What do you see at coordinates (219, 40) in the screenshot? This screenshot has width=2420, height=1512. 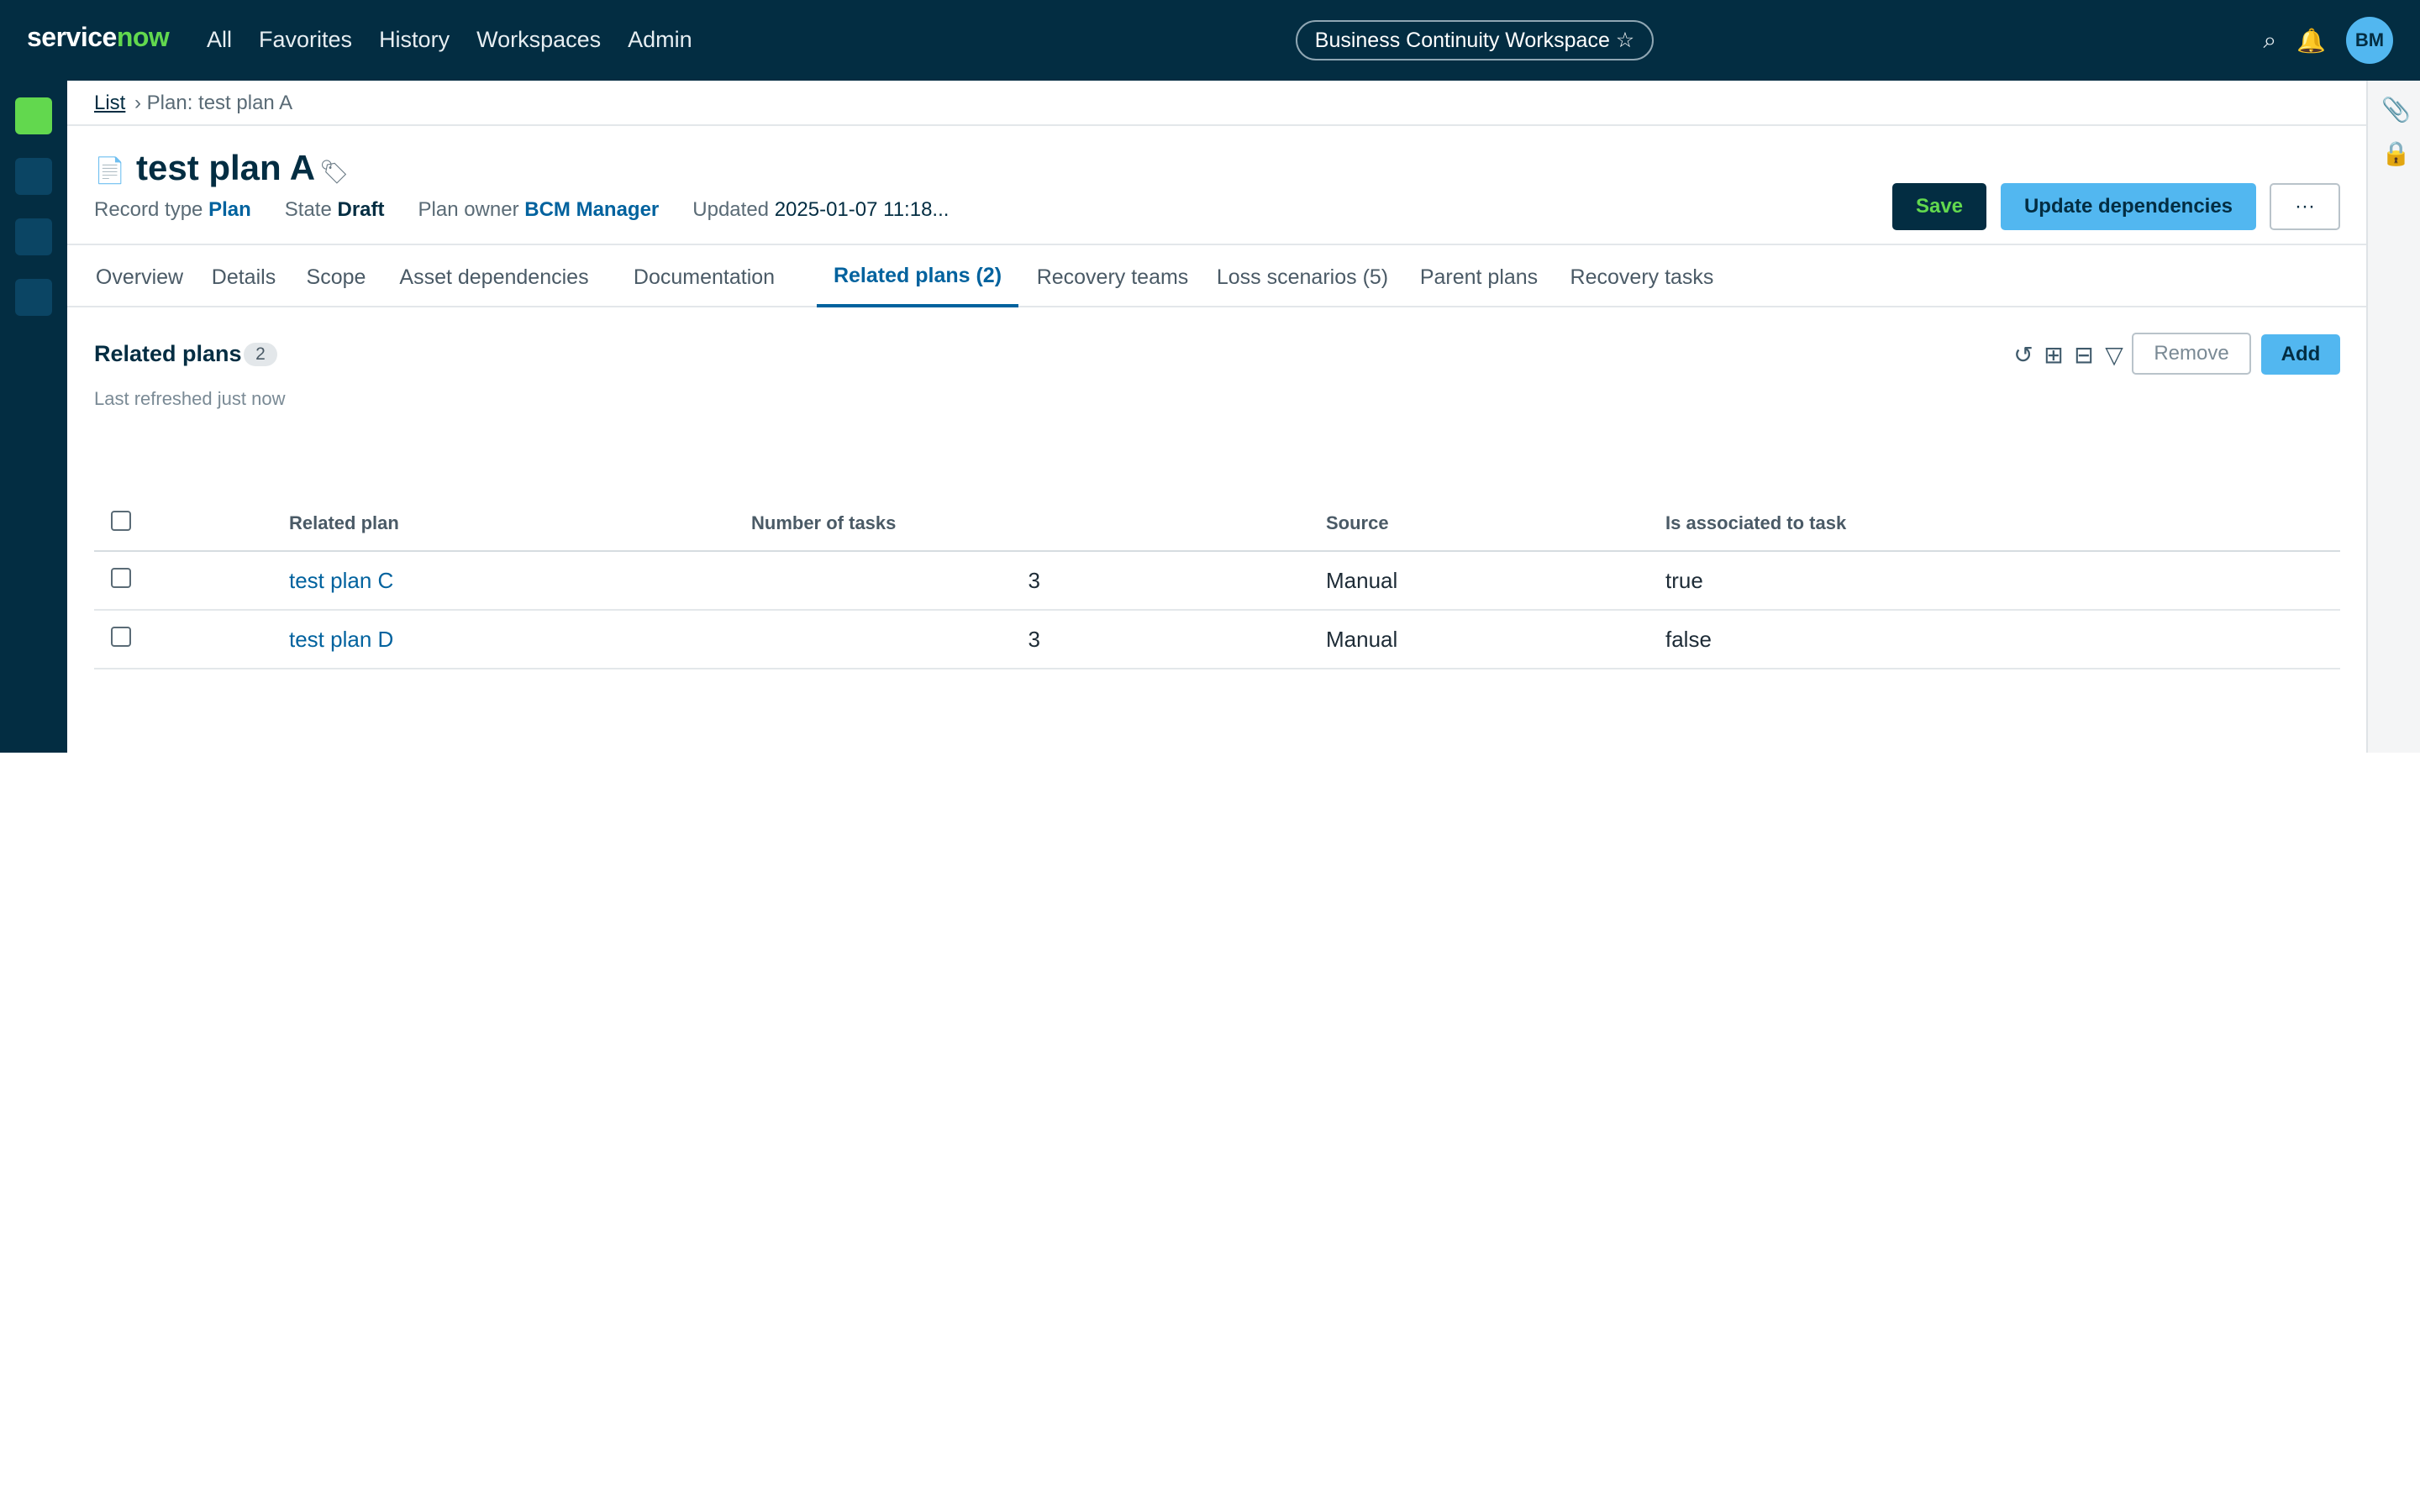 I see `nav-all: All` at bounding box center [219, 40].